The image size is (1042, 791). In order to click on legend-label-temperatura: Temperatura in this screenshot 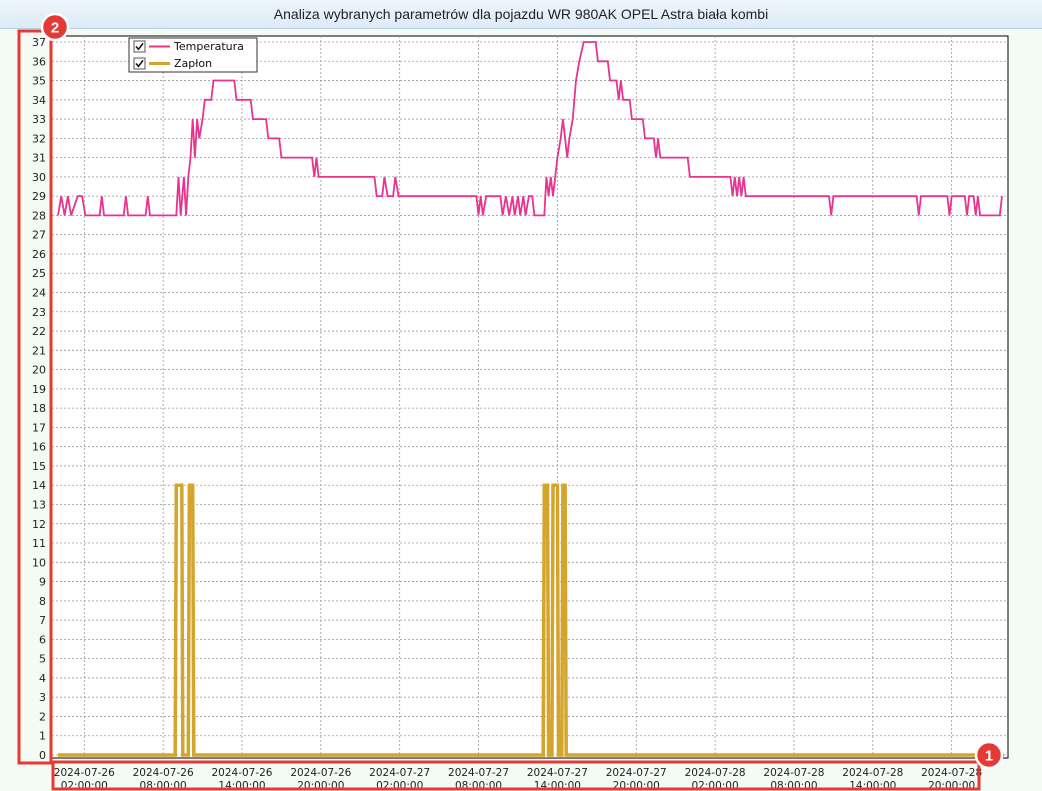, I will do `click(208, 46)`.